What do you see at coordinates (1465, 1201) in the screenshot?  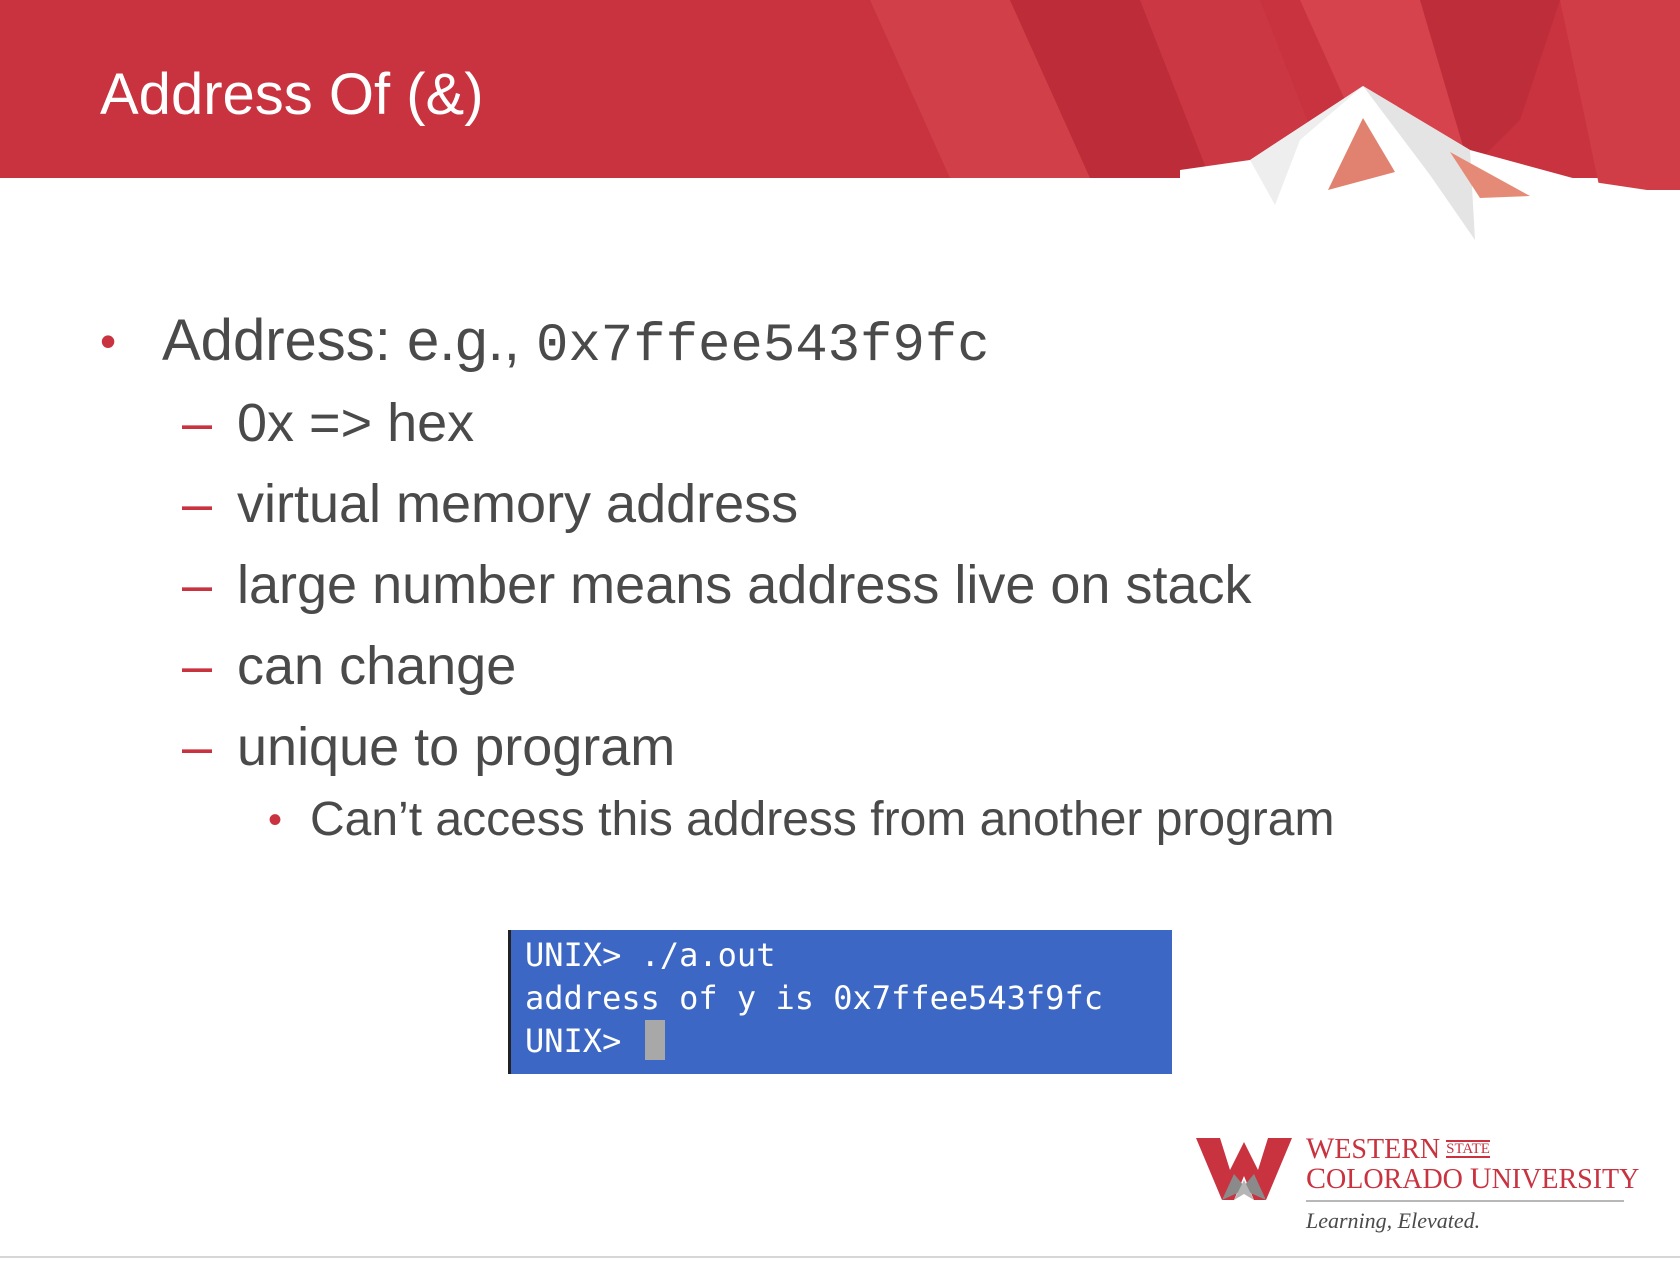 I see `logo-divider` at bounding box center [1465, 1201].